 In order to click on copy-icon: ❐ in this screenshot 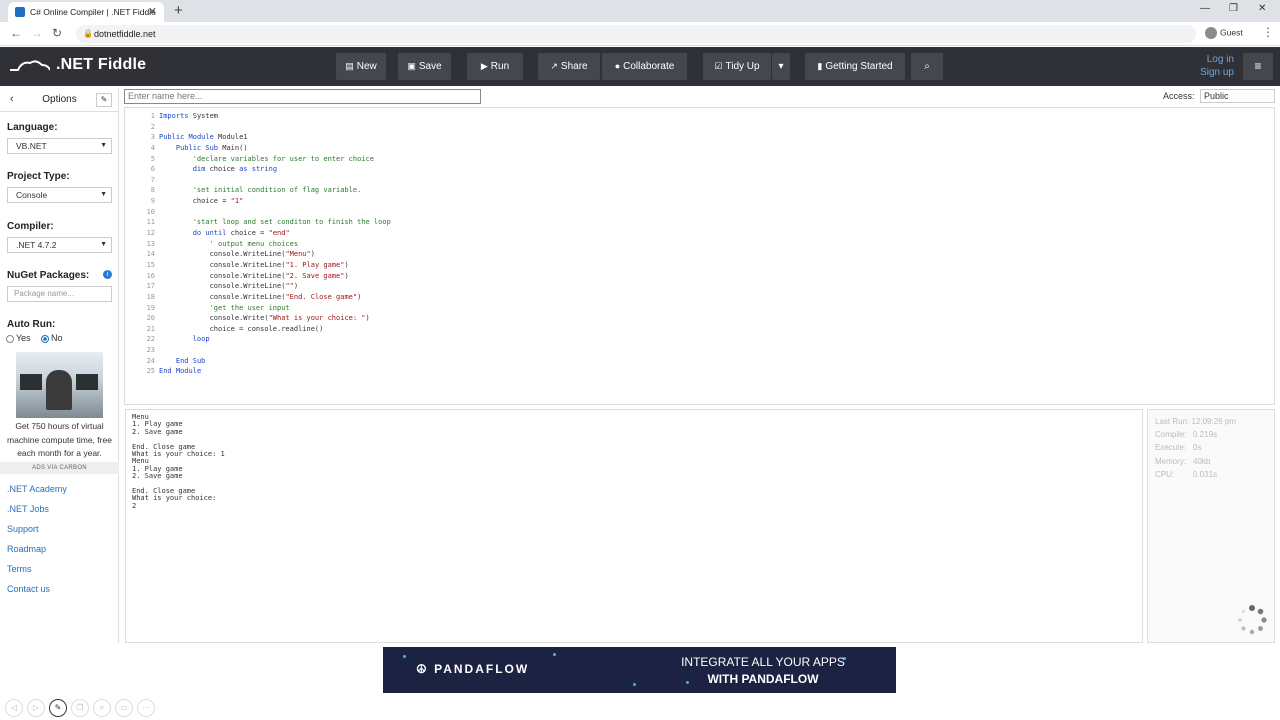, I will do `click(80, 708)`.